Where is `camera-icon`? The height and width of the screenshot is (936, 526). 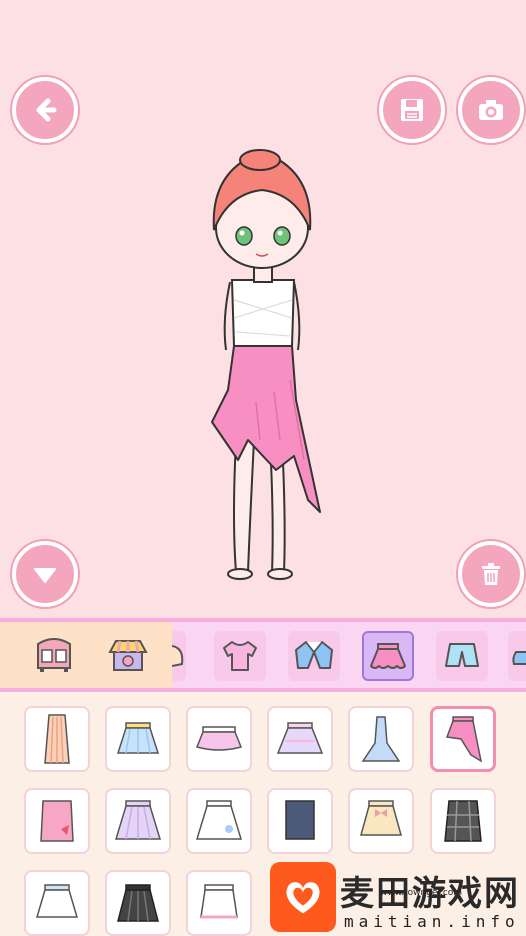
camera-icon is located at coordinates (491, 110).